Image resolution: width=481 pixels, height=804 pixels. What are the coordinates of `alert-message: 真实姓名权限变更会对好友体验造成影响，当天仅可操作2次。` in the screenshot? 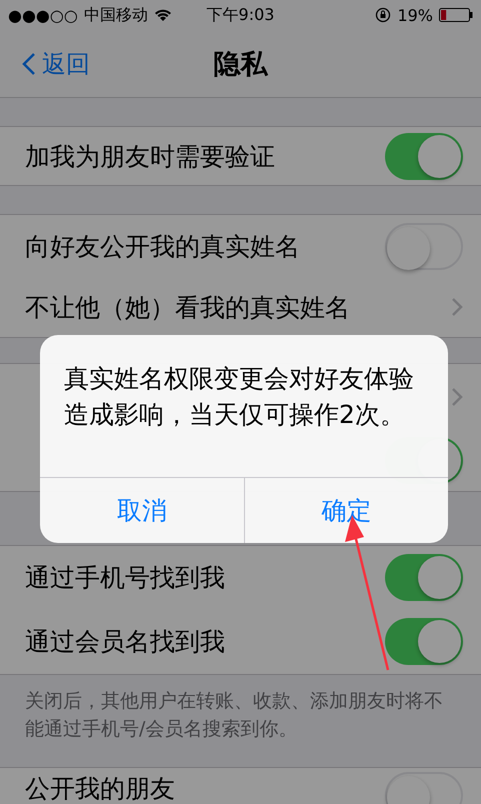 It's located at (239, 397).